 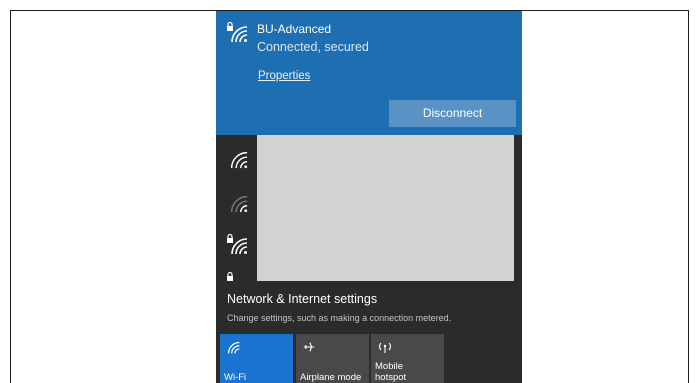 What do you see at coordinates (302, 299) in the screenshot?
I see `network-settings-link: Network & Internet settings` at bounding box center [302, 299].